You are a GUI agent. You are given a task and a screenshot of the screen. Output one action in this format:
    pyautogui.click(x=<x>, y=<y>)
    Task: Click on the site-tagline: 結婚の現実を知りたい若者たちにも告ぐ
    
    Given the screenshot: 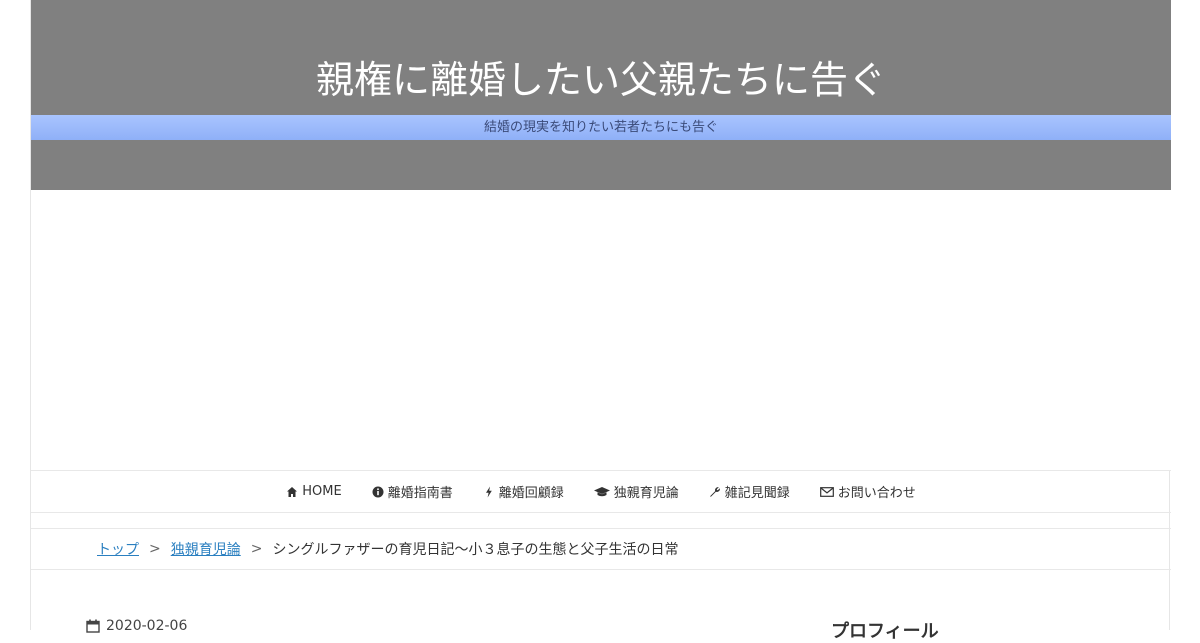 What is the action you would take?
    pyautogui.click(x=600, y=127)
    